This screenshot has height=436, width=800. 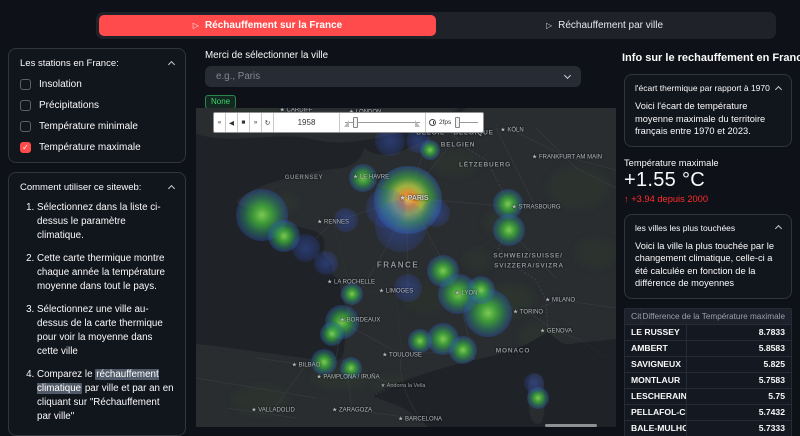 I want to click on map-label-belgien: BELGIEN, so click(x=458, y=145).